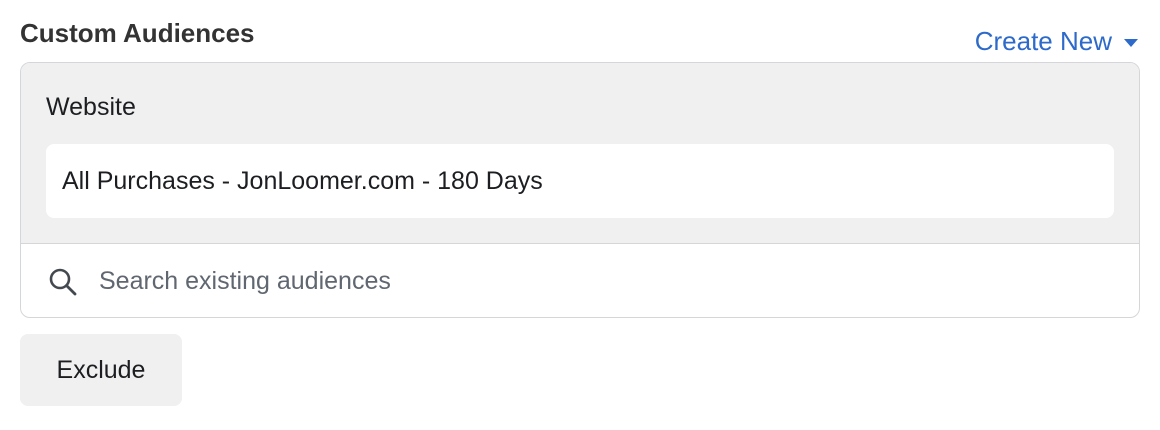 The width and height of the screenshot is (1160, 430). I want to click on search-icon, so click(63, 282).